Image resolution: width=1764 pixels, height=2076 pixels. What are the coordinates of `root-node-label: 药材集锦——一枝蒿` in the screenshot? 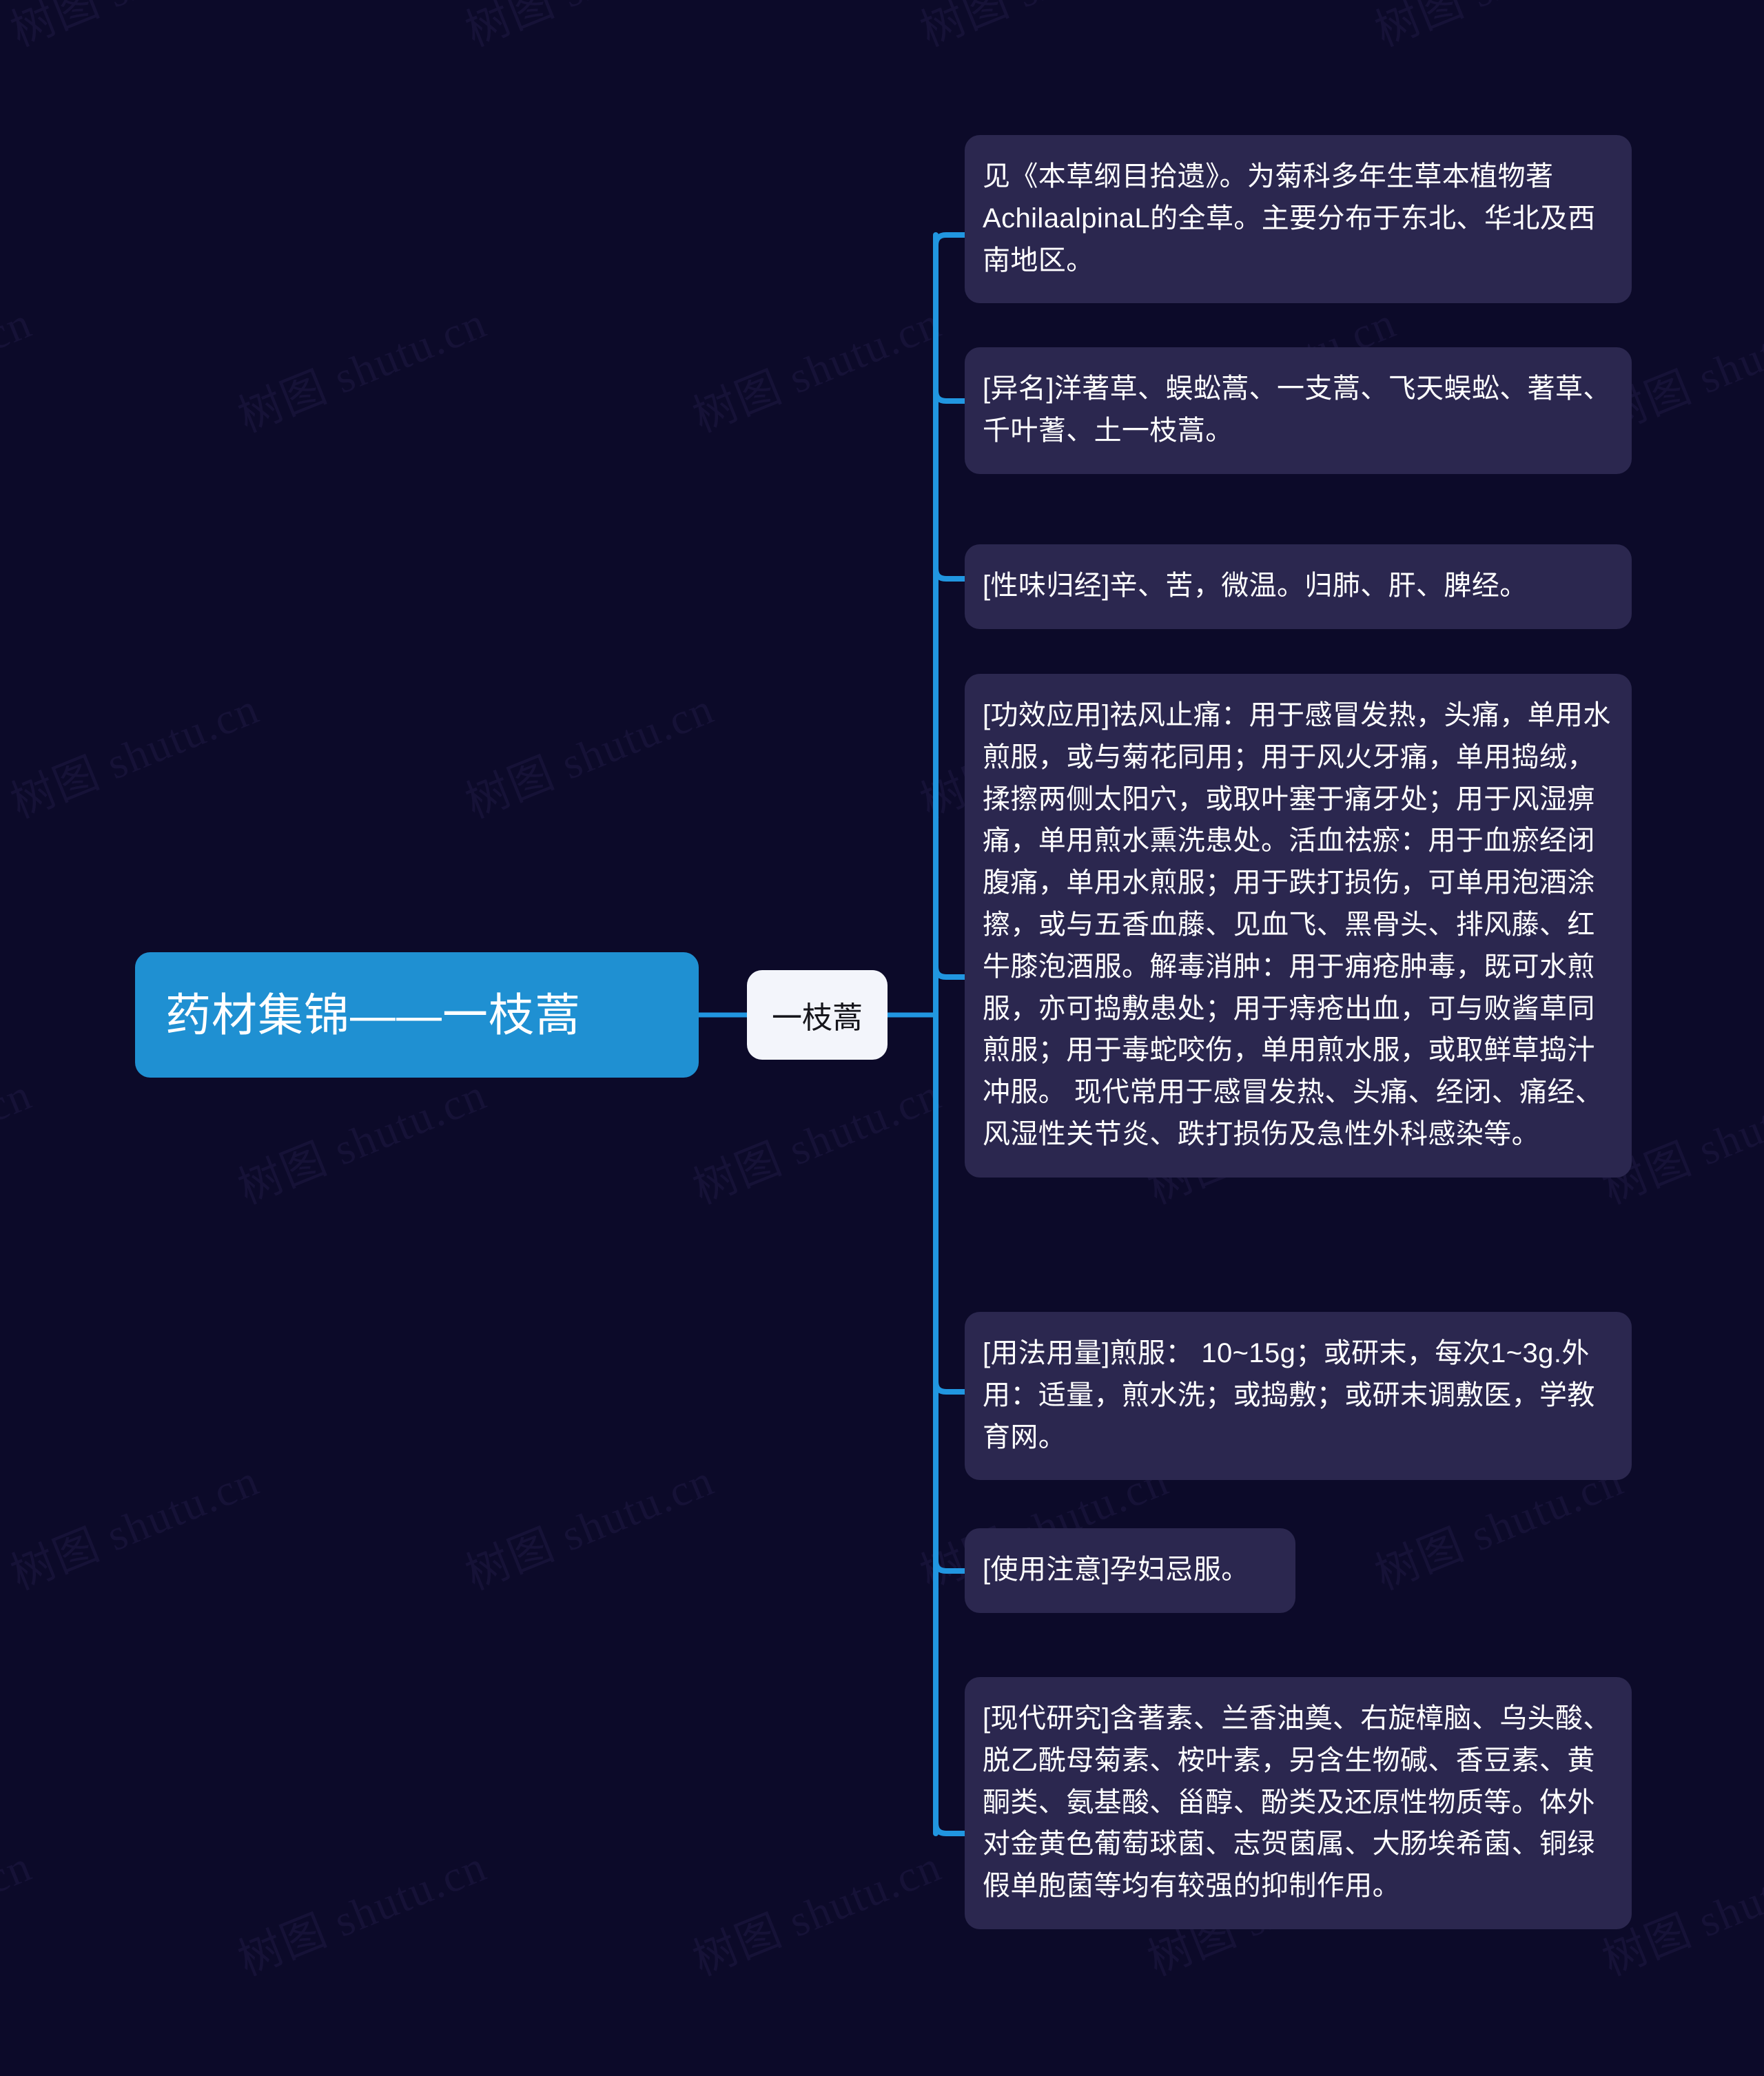 It's located at (373, 1014).